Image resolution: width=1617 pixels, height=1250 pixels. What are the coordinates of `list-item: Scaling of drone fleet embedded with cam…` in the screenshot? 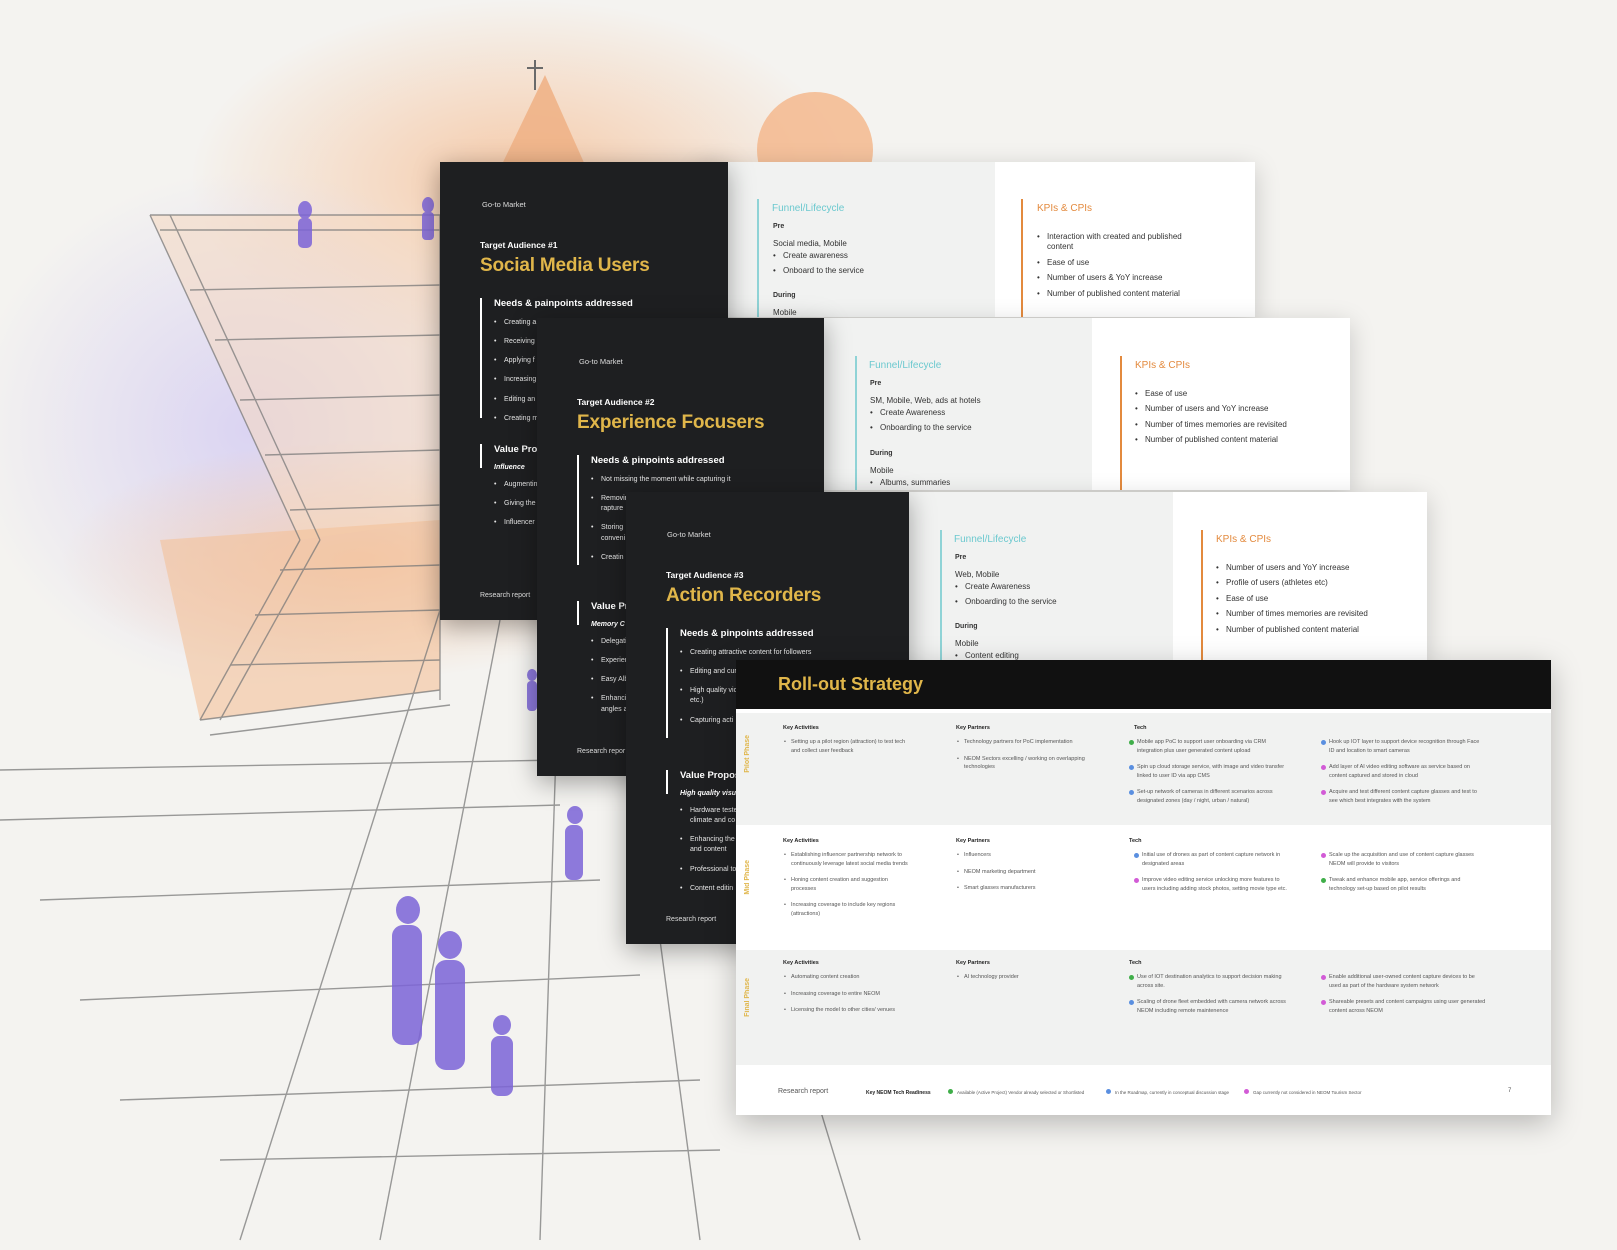 It's located at (1209, 1006).